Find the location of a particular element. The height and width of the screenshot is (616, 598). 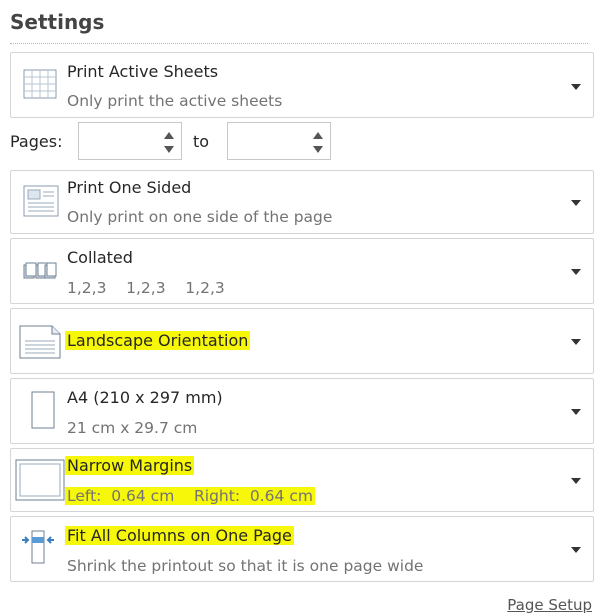

scaling-title: Fit All Columns on One Page is located at coordinates (179, 536).